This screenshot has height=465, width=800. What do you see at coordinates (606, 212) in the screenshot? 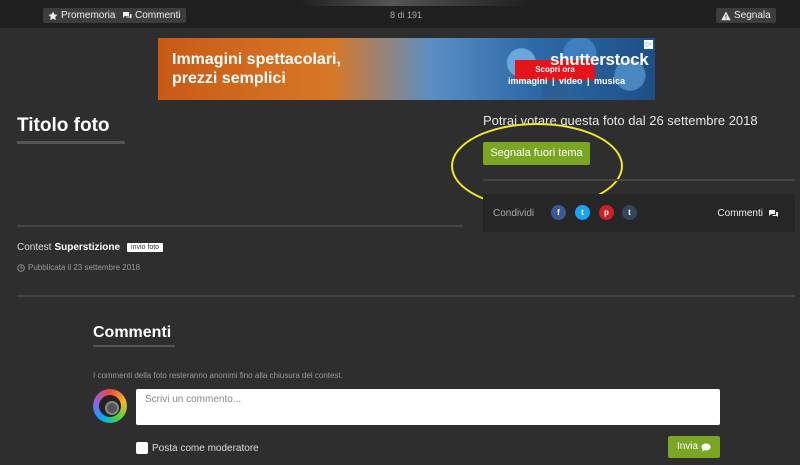
I see `pinterest-icon: p` at bounding box center [606, 212].